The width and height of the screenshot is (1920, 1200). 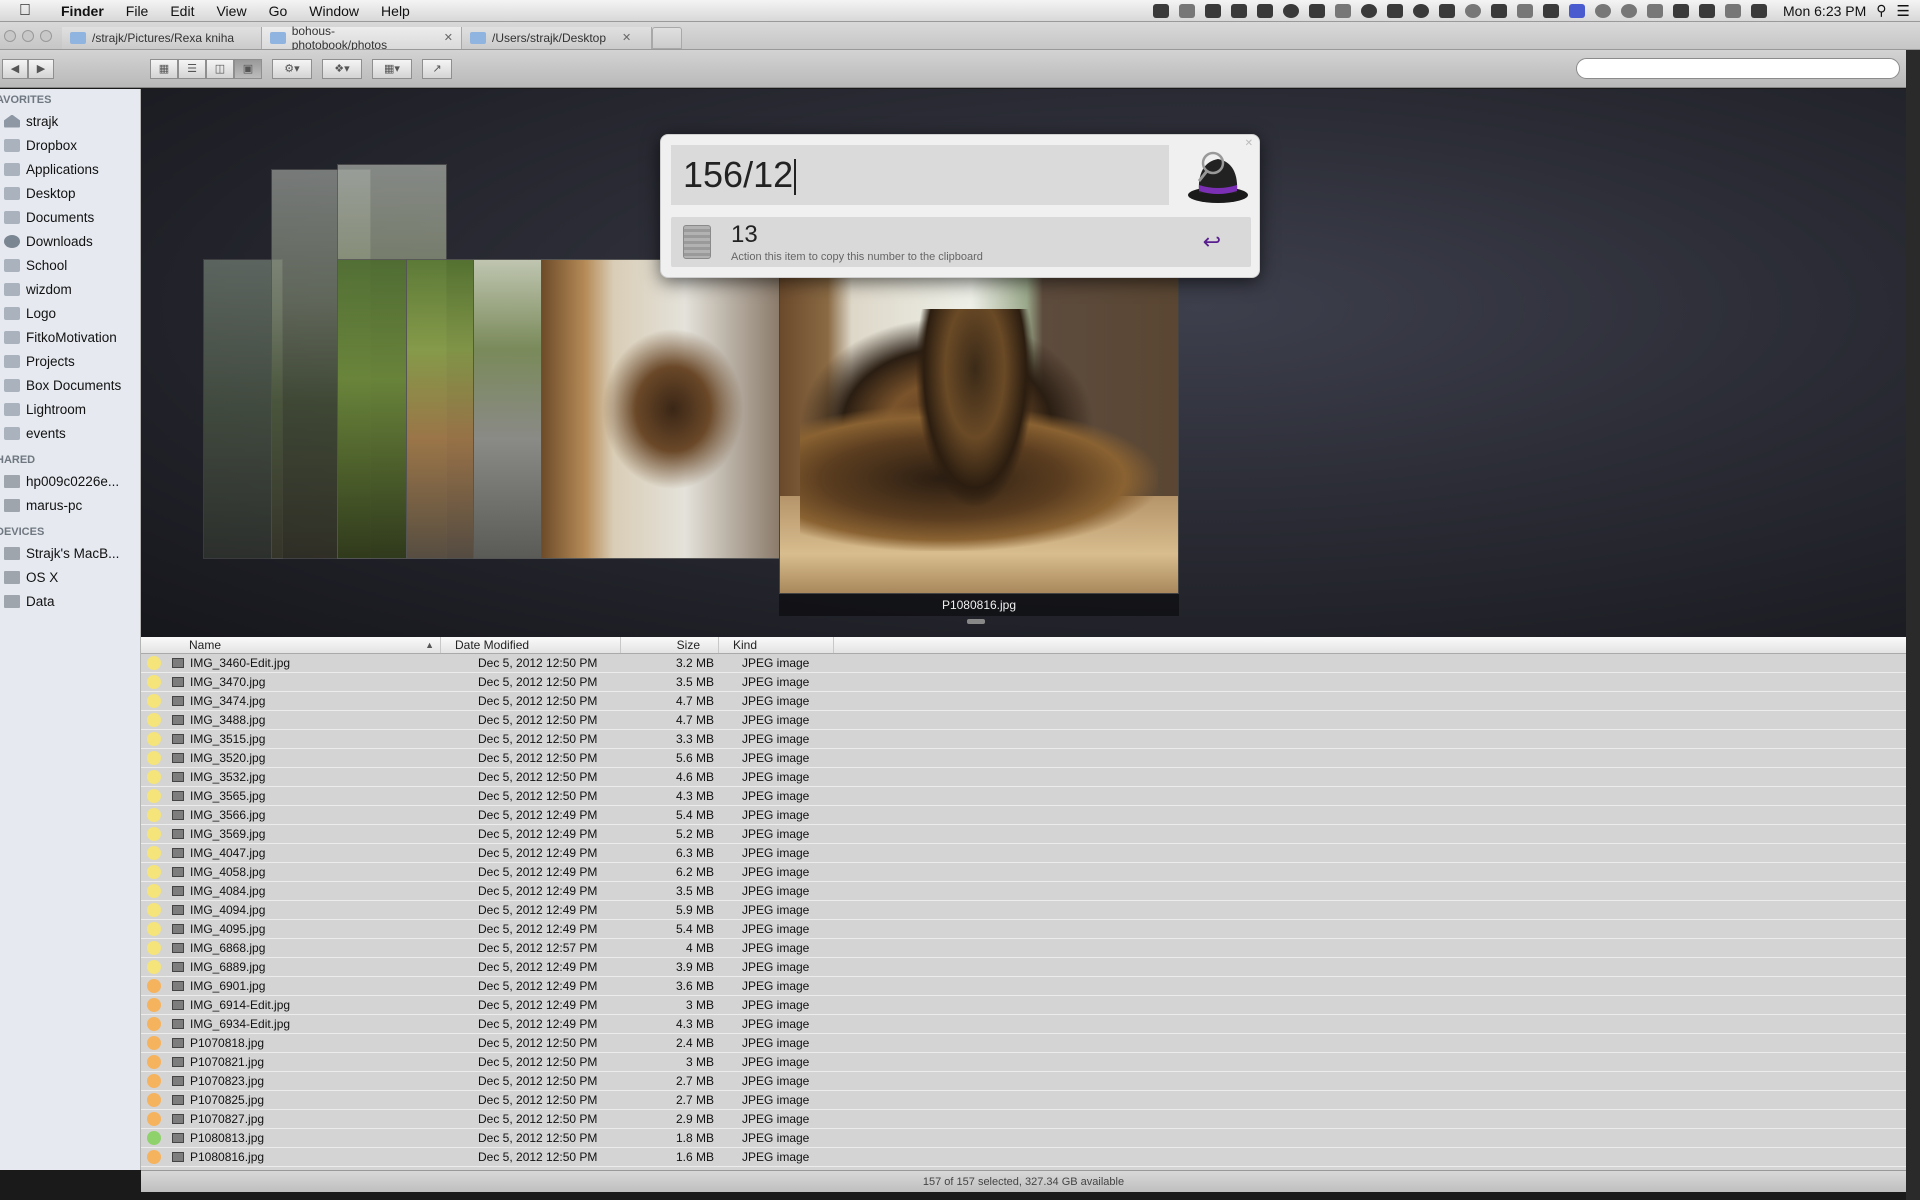 What do you see at coordinates (182, 11) in the screenshot?
I see `menu-edit: Edit` at bounding box center [182, 11].